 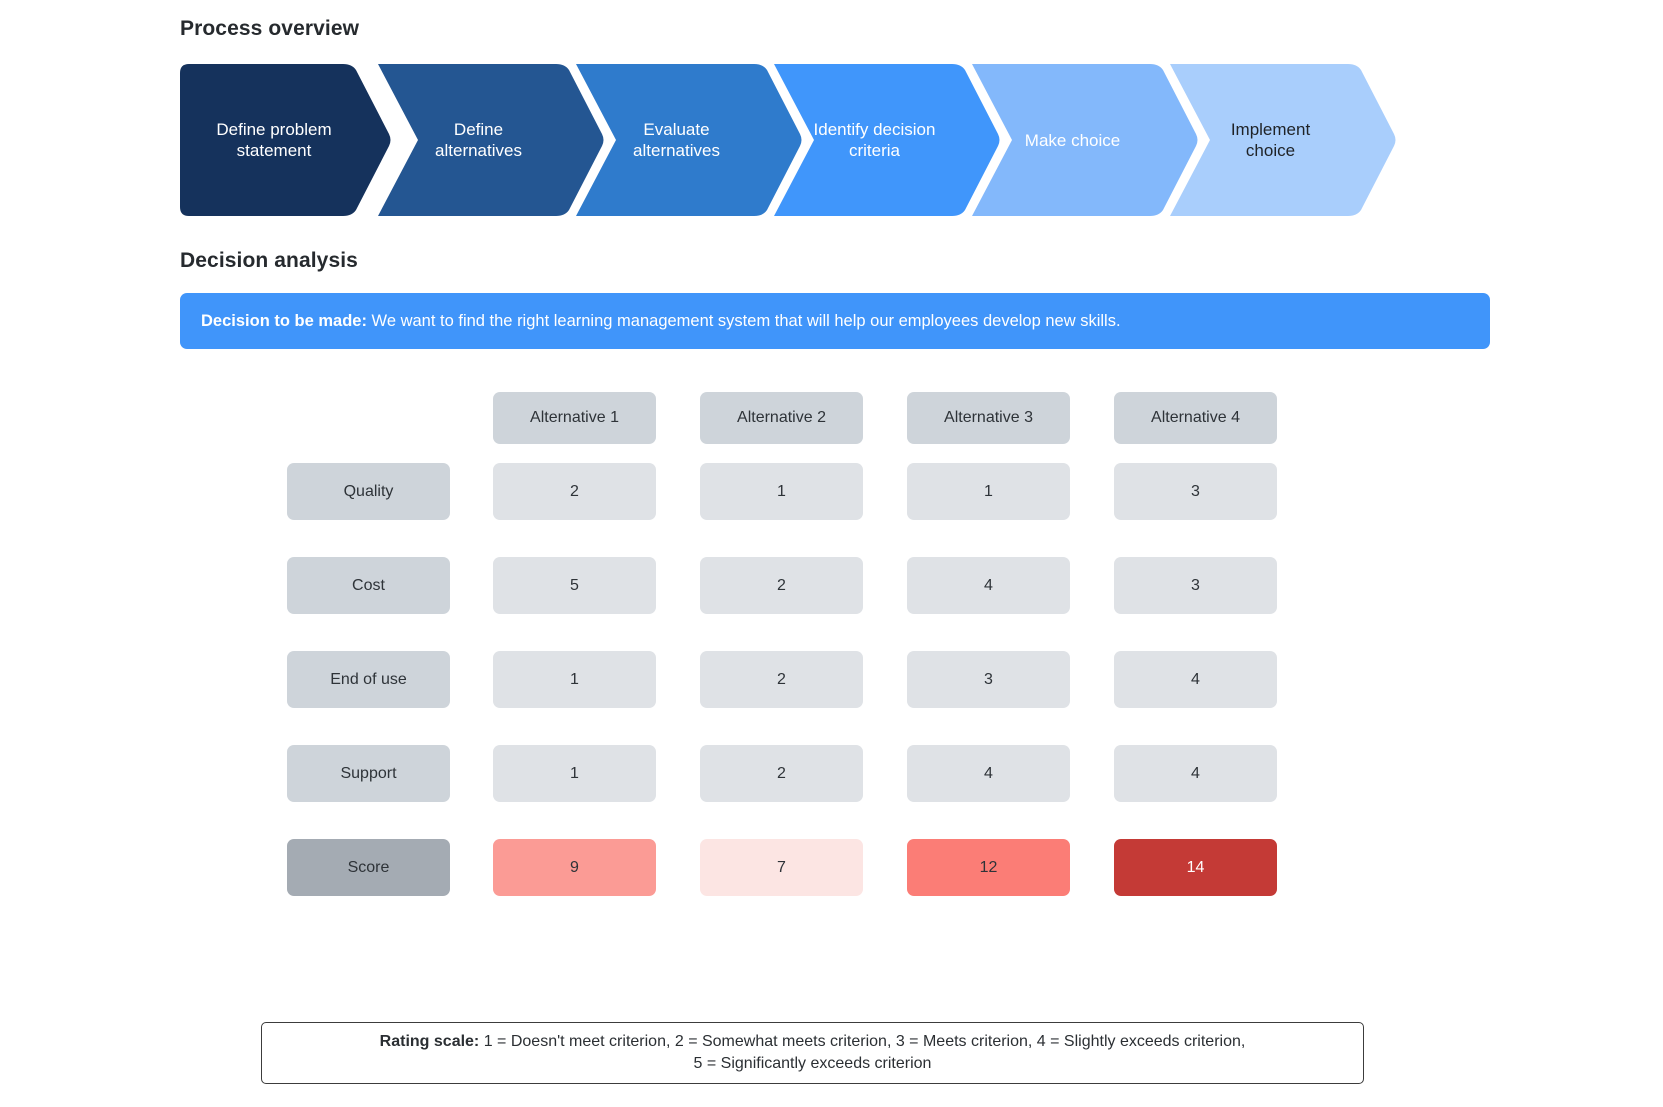 What do you see at coordinates (284, 320) in the screenshot?
I see `decision-banner-label: Decision to be made:` at bounding box center [284, 320].